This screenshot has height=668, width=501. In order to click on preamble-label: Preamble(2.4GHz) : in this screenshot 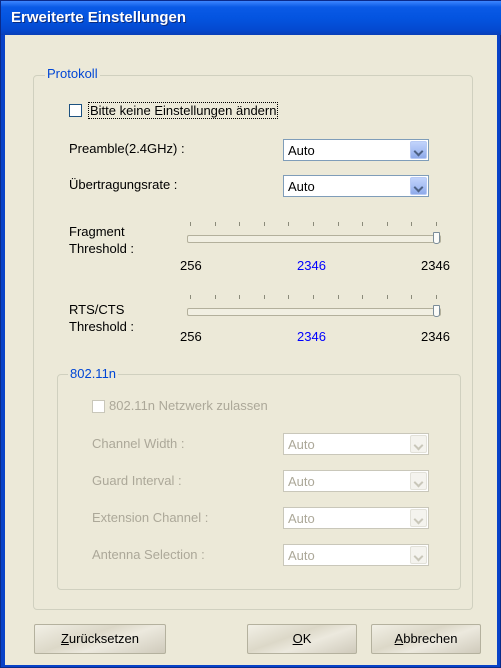, I will do `click(127, 148)`.